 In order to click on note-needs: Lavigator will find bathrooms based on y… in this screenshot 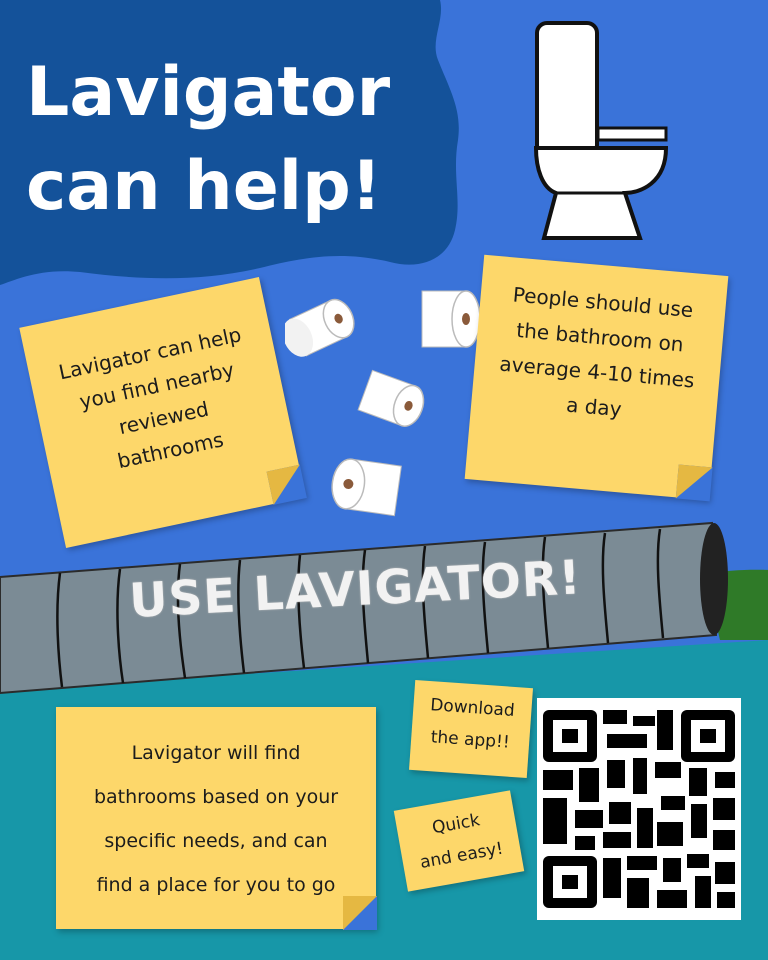, I will do `click(216, 818)`.